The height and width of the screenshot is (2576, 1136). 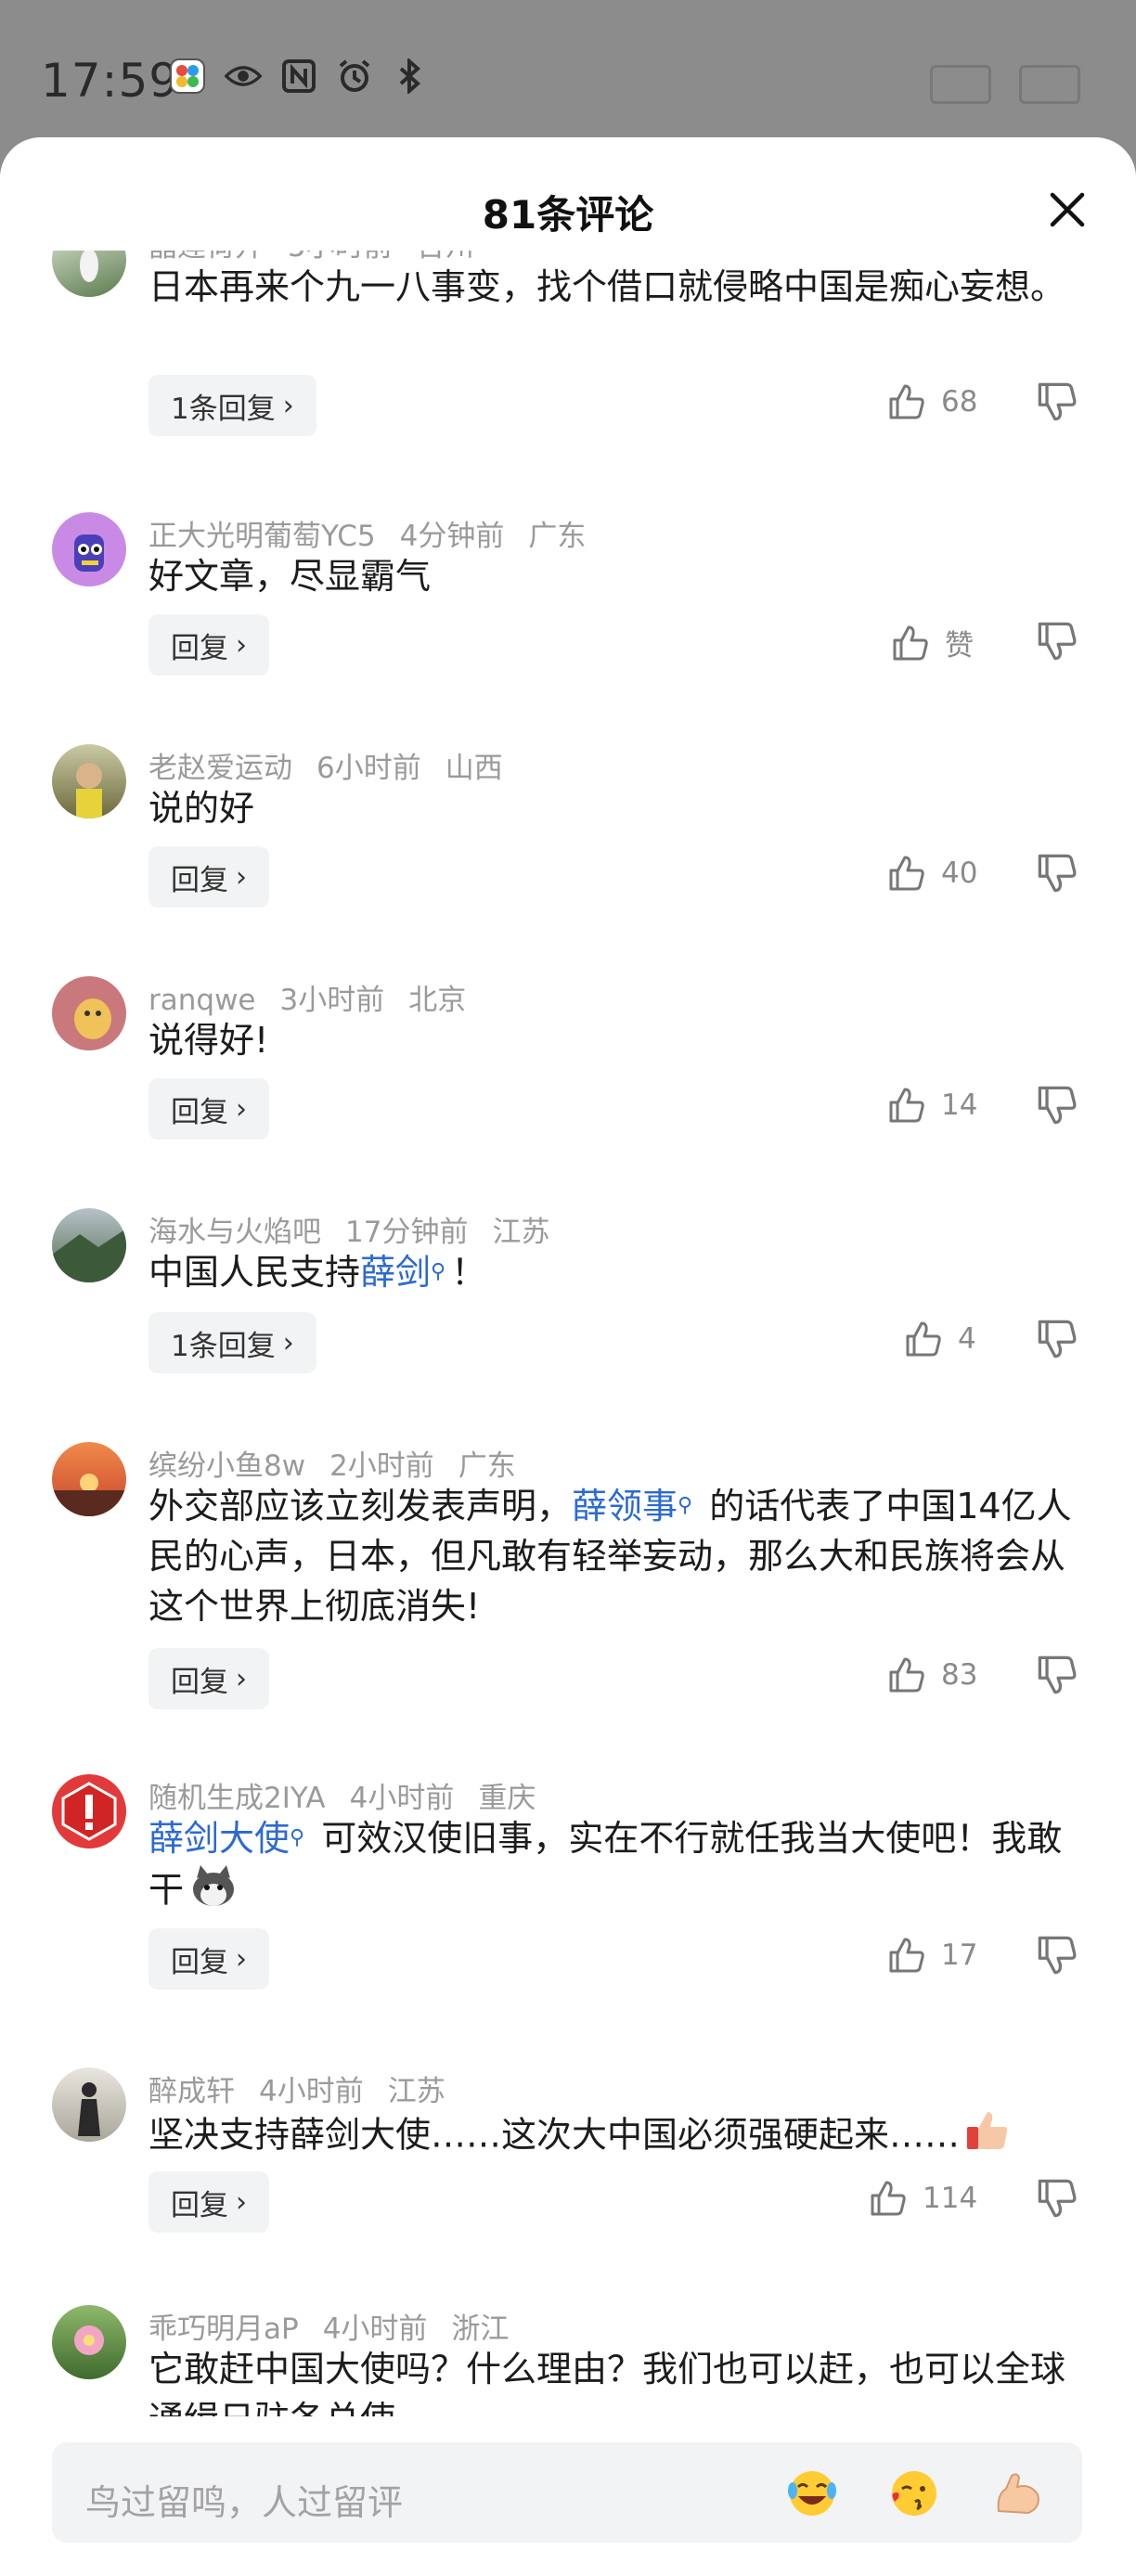 What do you see at coordinates (298, 76) in the screenshot?
I see `nfc-icon` at bounding box center [298, 76].